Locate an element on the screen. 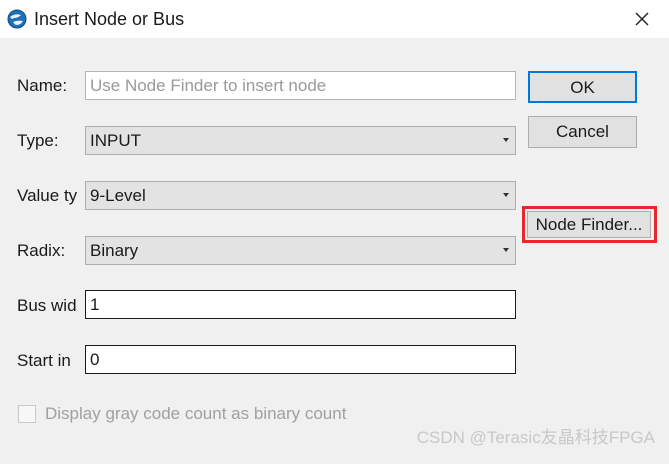  value-type-select: 9-Level is located at coordinates (300, 195).